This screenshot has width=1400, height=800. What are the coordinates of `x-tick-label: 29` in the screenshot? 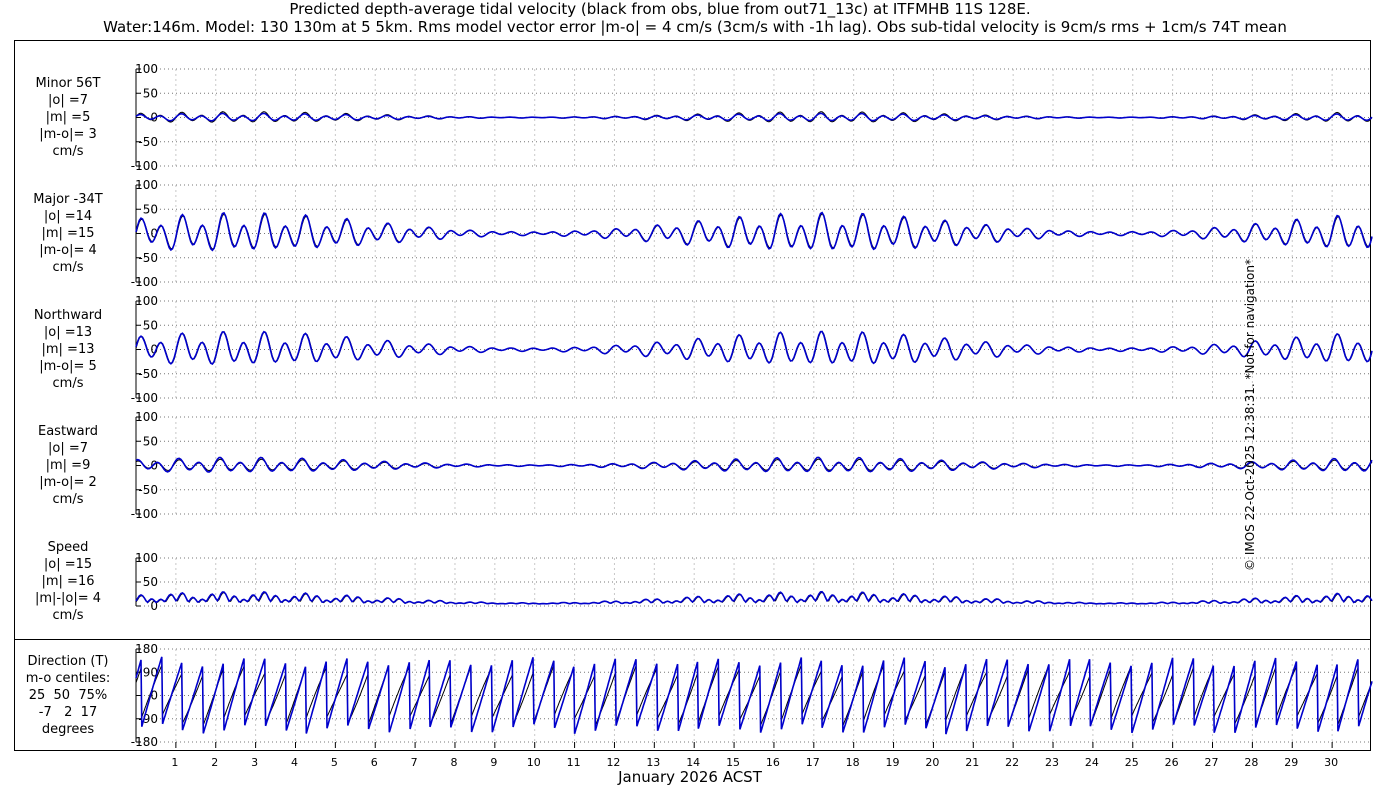 It's located at (1291, 762).